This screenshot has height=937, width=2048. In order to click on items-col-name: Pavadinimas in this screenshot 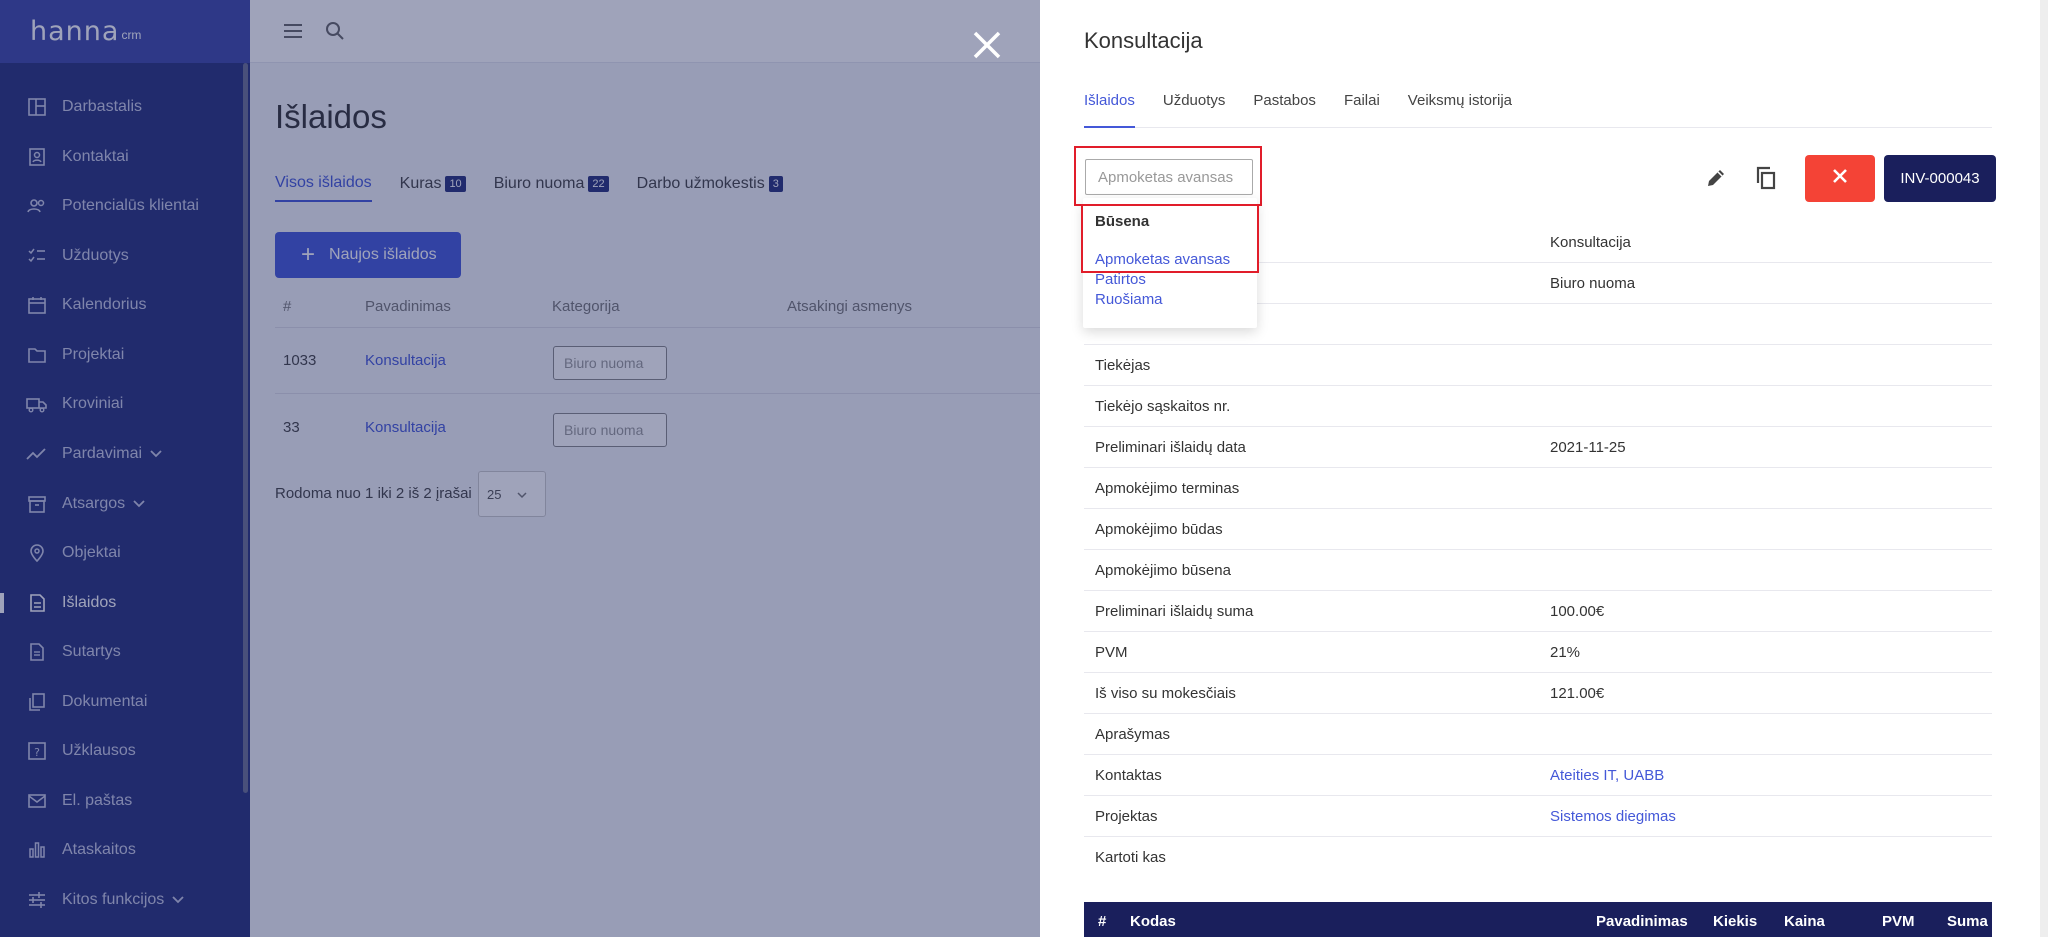, I will do `click(1642, 921)`.